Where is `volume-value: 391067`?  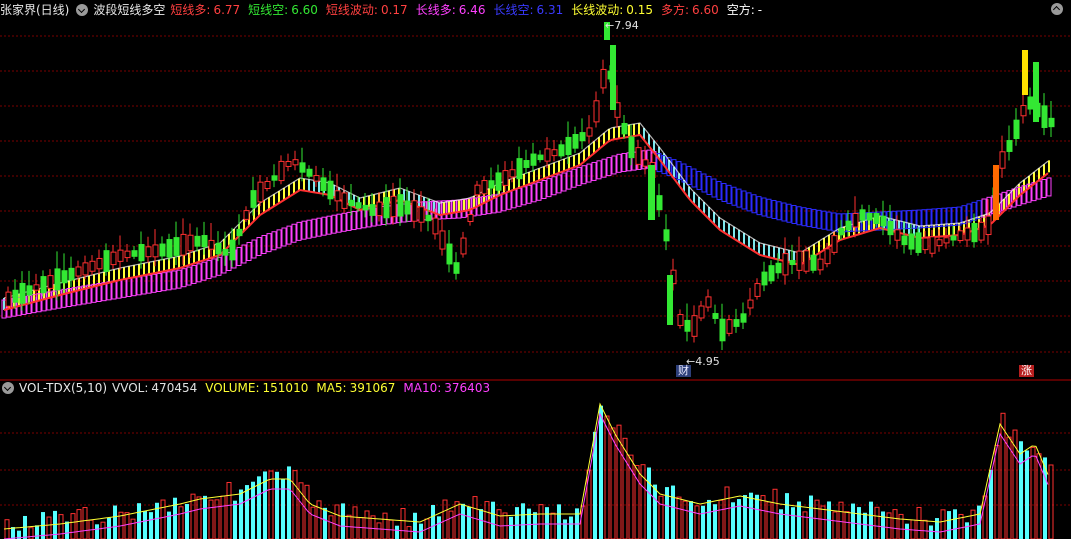 volume-value: 391067 is located at coordinates (372, 388).